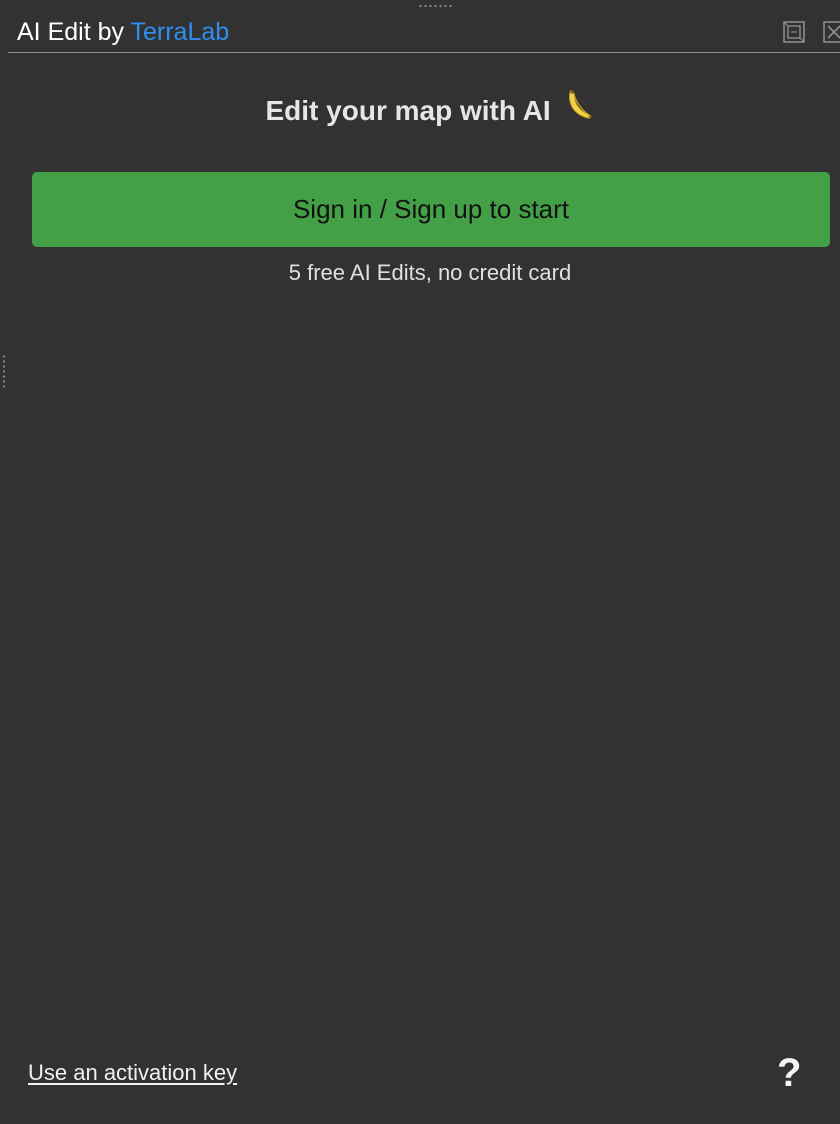 This screenshot has height=1124, width=840. What do you see at coordinates (431, 209) in the screenshot?
I see `sign-in-button: Sign in / Sign up to start` at bounding box center [431, 209].